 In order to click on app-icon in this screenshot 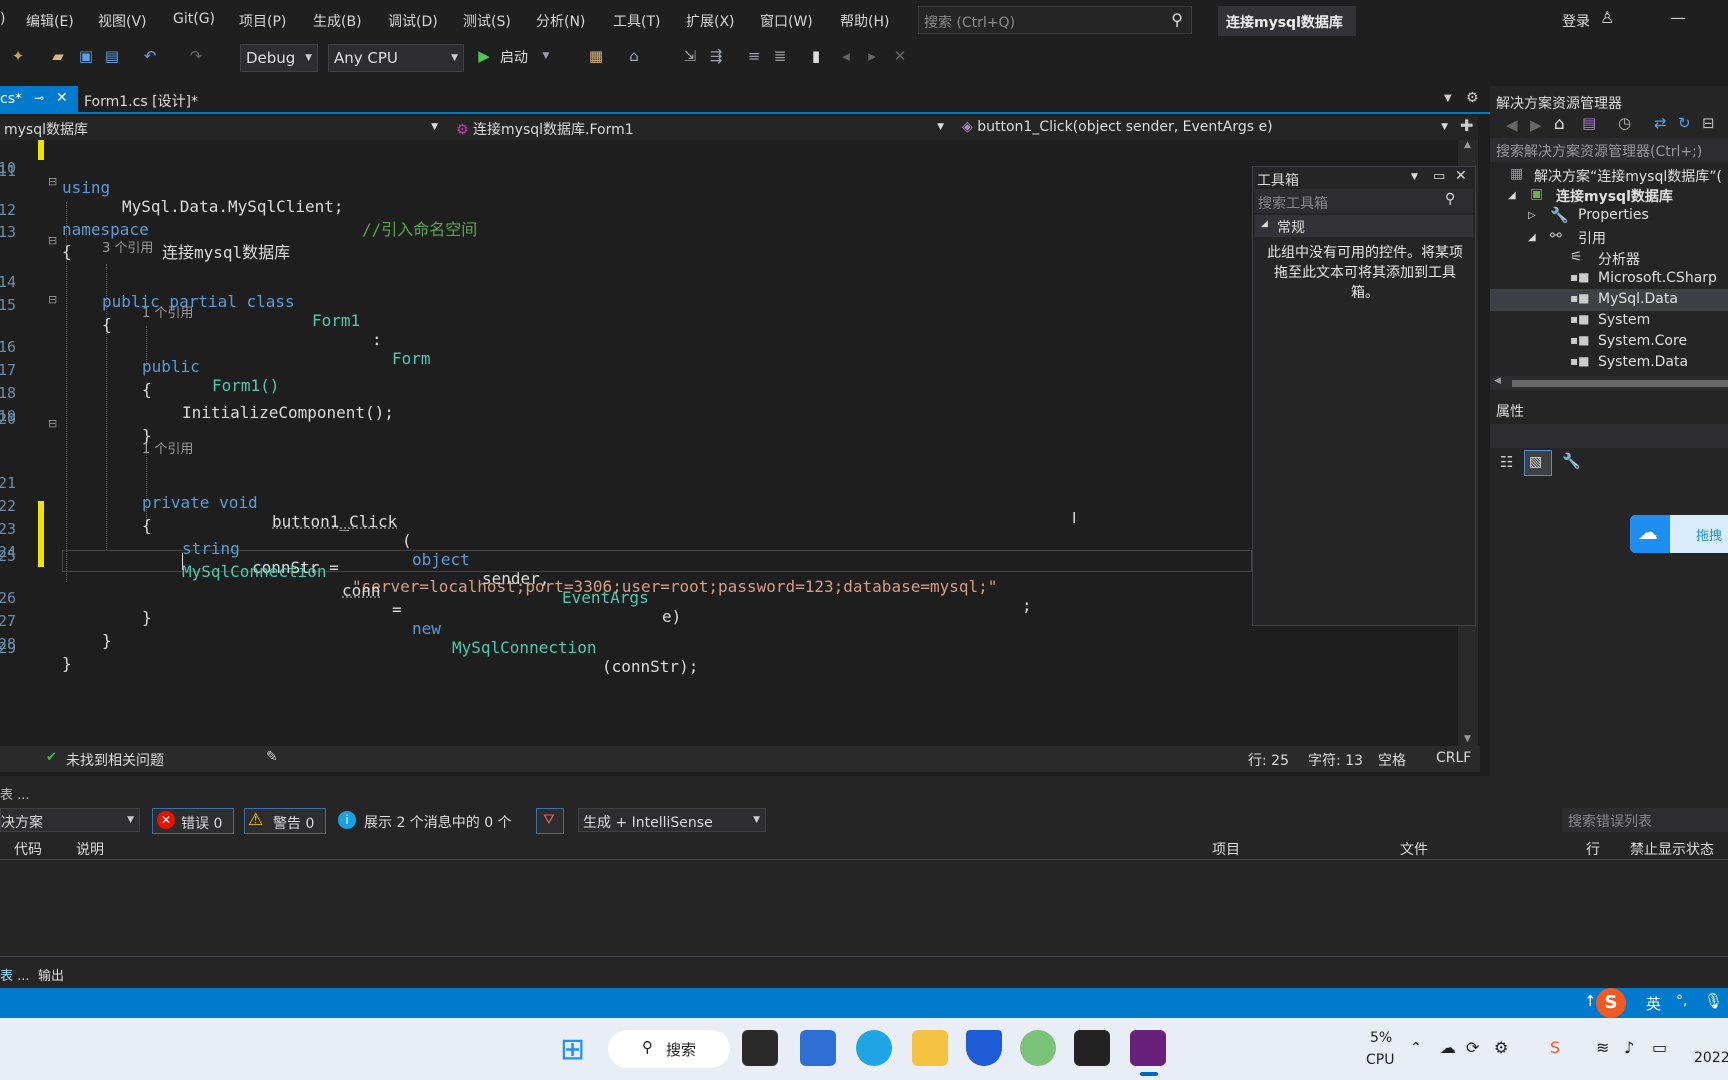, I will do `click(1038, 1048)`.